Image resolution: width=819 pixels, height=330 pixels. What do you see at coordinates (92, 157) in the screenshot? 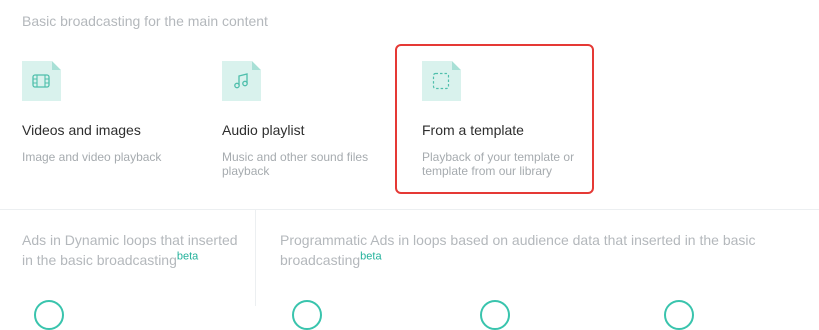
I see `card-description: Image and video playback` at bounding box center [92, 157].